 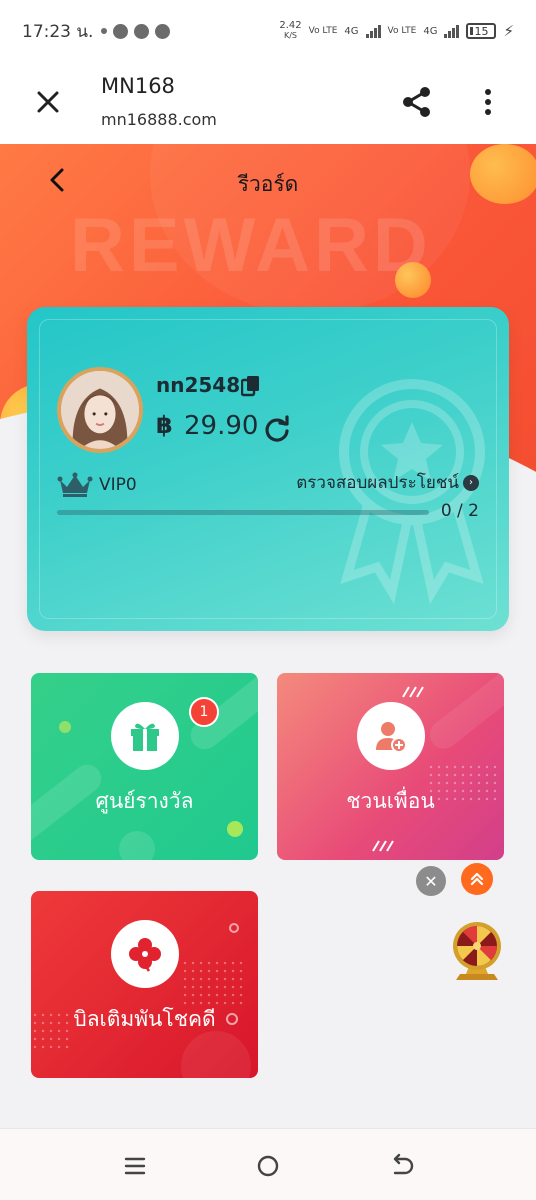 What do you see at coordinates (430, 31) in the screenshot?
I see `sim2-net: 4G` at bounding box center [430, 31].